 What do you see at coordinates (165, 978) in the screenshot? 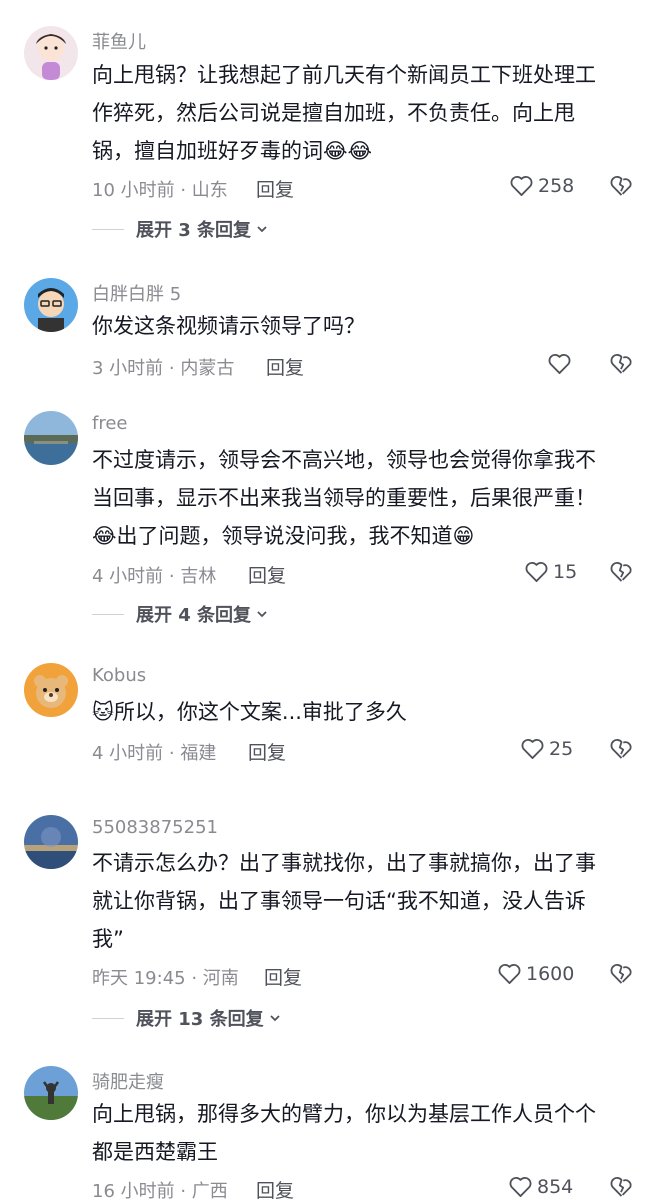
I see `comment-meta: 昨天 19:45 · 河南` at bounding box center [165, 978].